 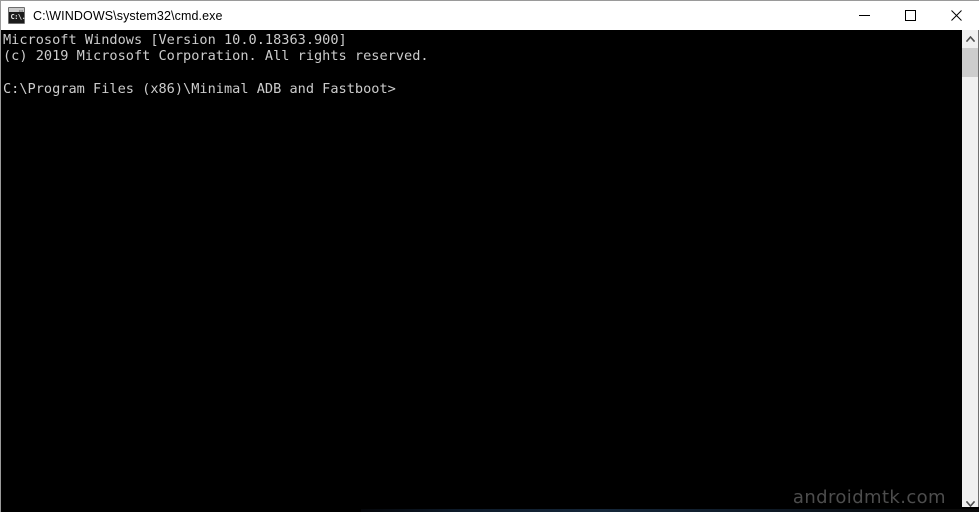 I want to click on scrollbar-up-button, so click(x=970, y=39).